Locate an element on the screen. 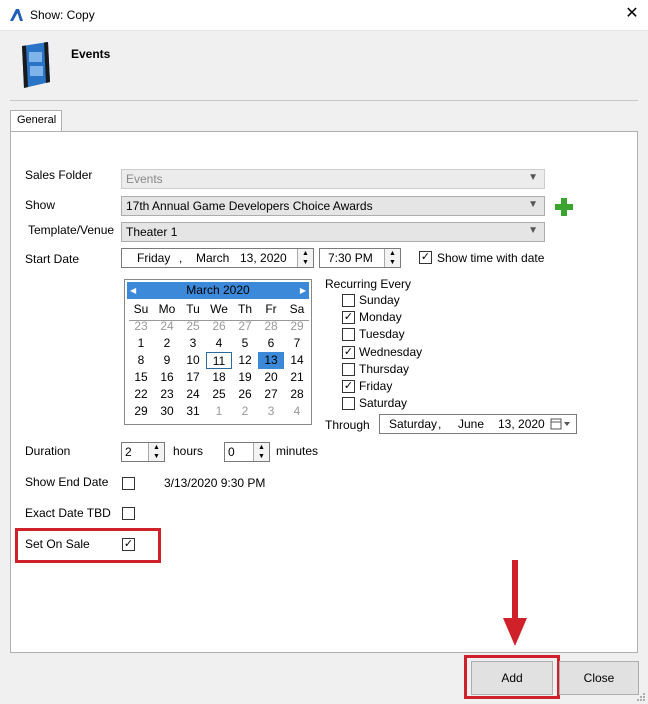 The width and height of the screenshot is (648, 704). recurring-thursday-checkbox is located at coordinates (348, 369).